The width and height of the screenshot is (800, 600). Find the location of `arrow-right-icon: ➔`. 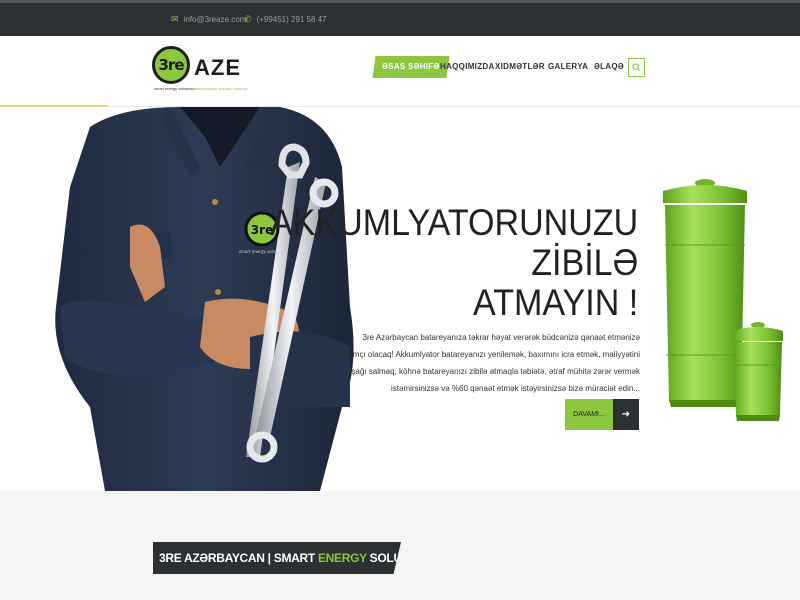

arrow-right-icon: ➔ is located at coordinates (626, 414).